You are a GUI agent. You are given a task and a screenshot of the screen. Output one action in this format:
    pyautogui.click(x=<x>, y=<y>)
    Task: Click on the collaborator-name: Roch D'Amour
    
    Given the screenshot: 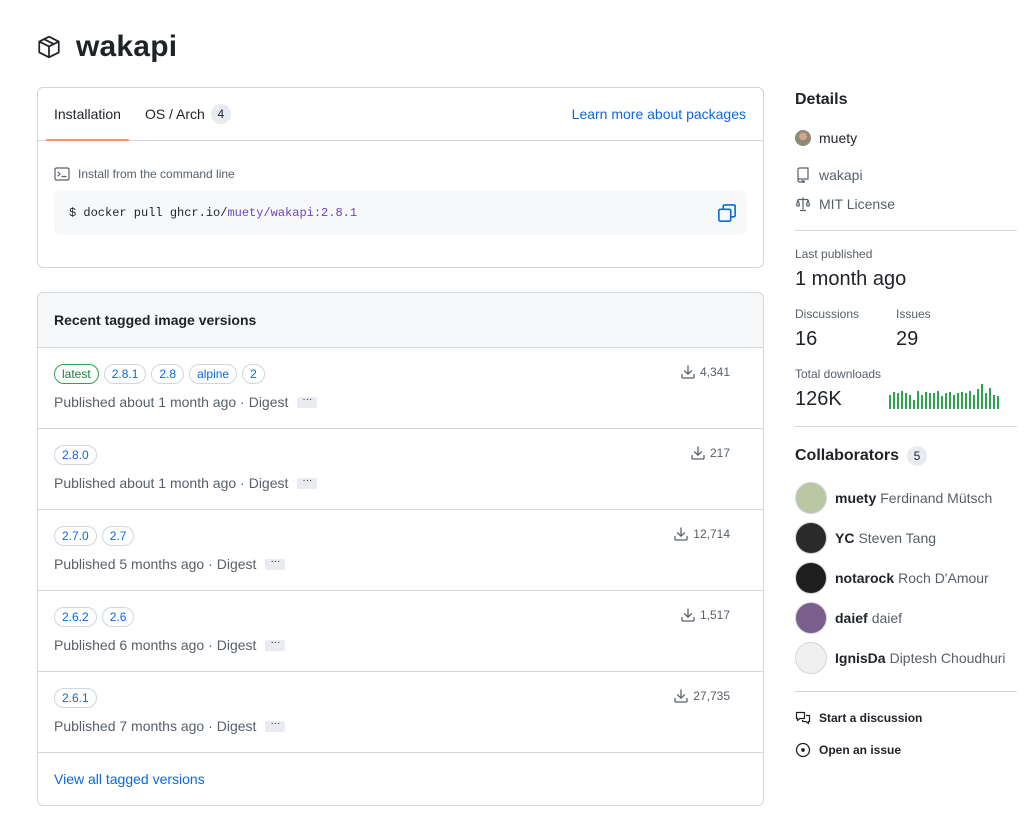 What is the action you would take?
    pyautogui.click(x=943, y=578)
    